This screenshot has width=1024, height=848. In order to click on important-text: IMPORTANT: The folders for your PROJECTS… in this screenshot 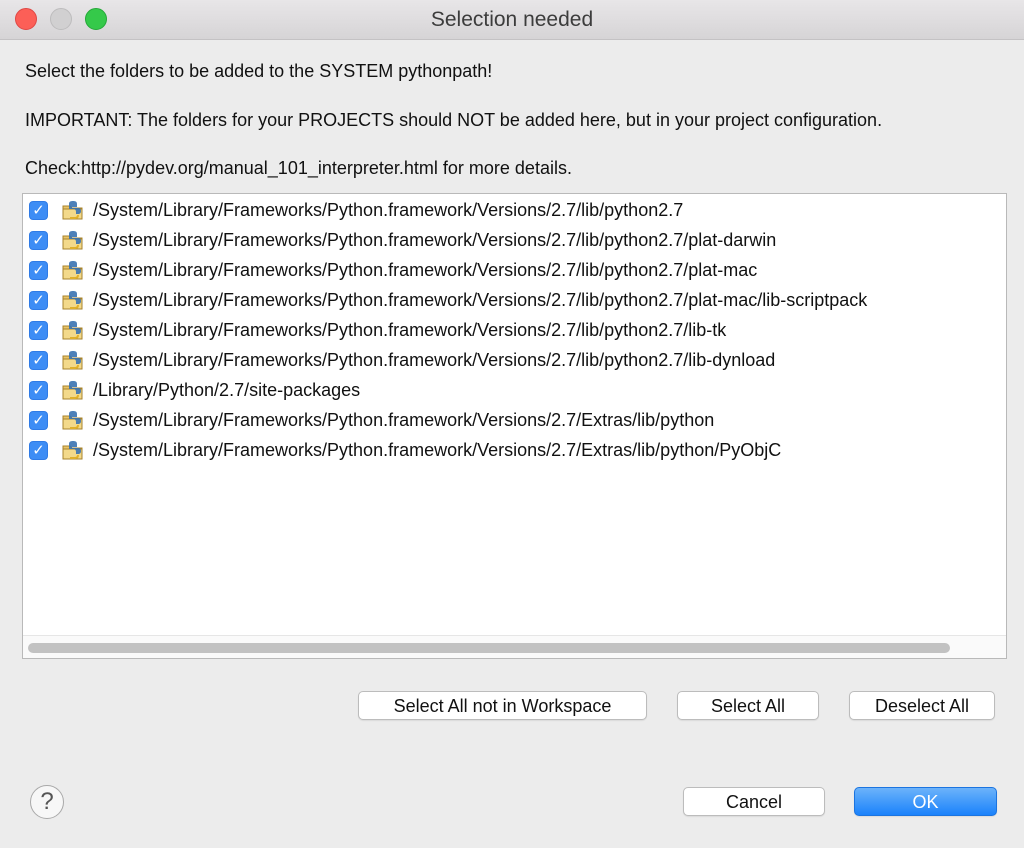, I will do `click(454, 120)`.